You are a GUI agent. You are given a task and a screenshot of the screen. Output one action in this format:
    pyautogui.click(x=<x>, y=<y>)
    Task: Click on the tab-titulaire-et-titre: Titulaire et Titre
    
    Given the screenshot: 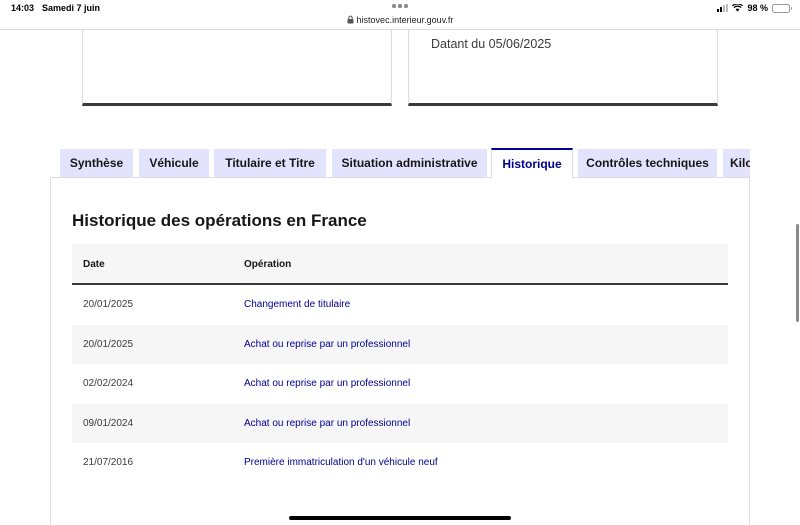 What is the action you would take?
    pyautogui.click(x=270, y=163)
    